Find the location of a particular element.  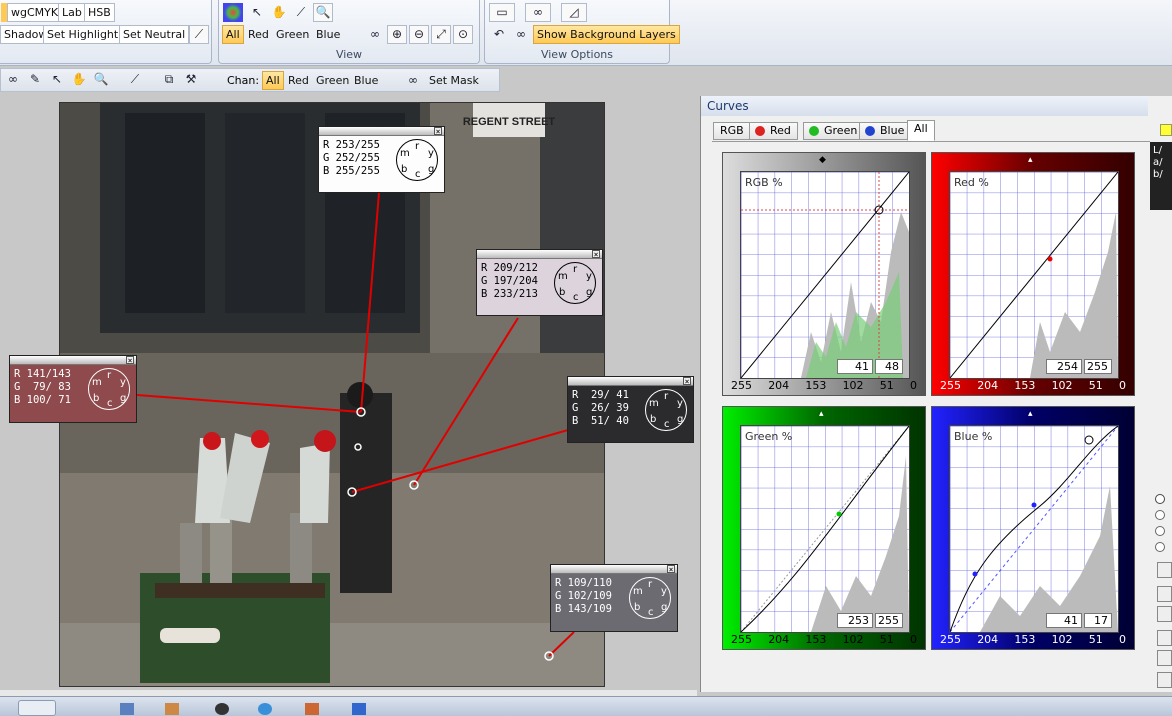

curve-panel-blue: ▴ Blue % 41 17 255 204 153 102 51 0 is located at coordinates (1033, 528).